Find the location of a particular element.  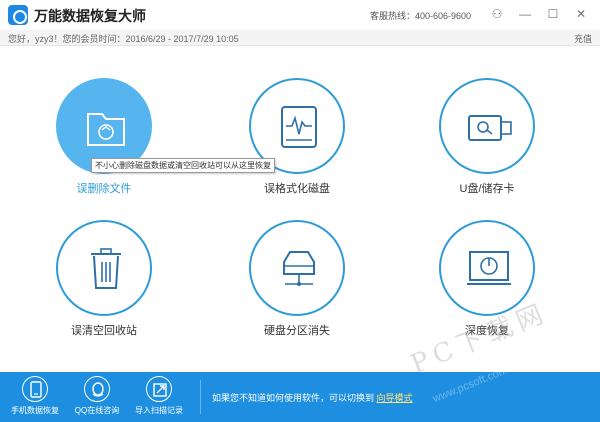

mode-label: 误删除文件 is located at coordinates (104, 189).